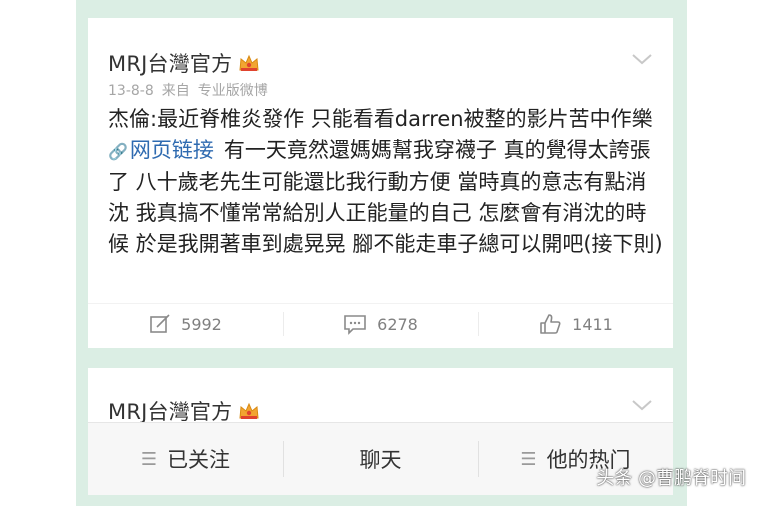 The image size is (760, 506). I want to click on comment-icon, so click(355, 325).